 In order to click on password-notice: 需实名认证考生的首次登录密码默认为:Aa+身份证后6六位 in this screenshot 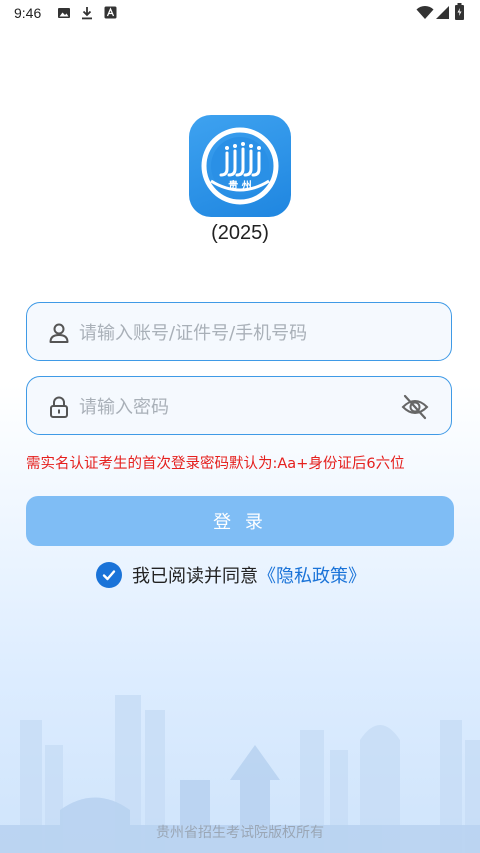, I will do `click(215, 464)`.